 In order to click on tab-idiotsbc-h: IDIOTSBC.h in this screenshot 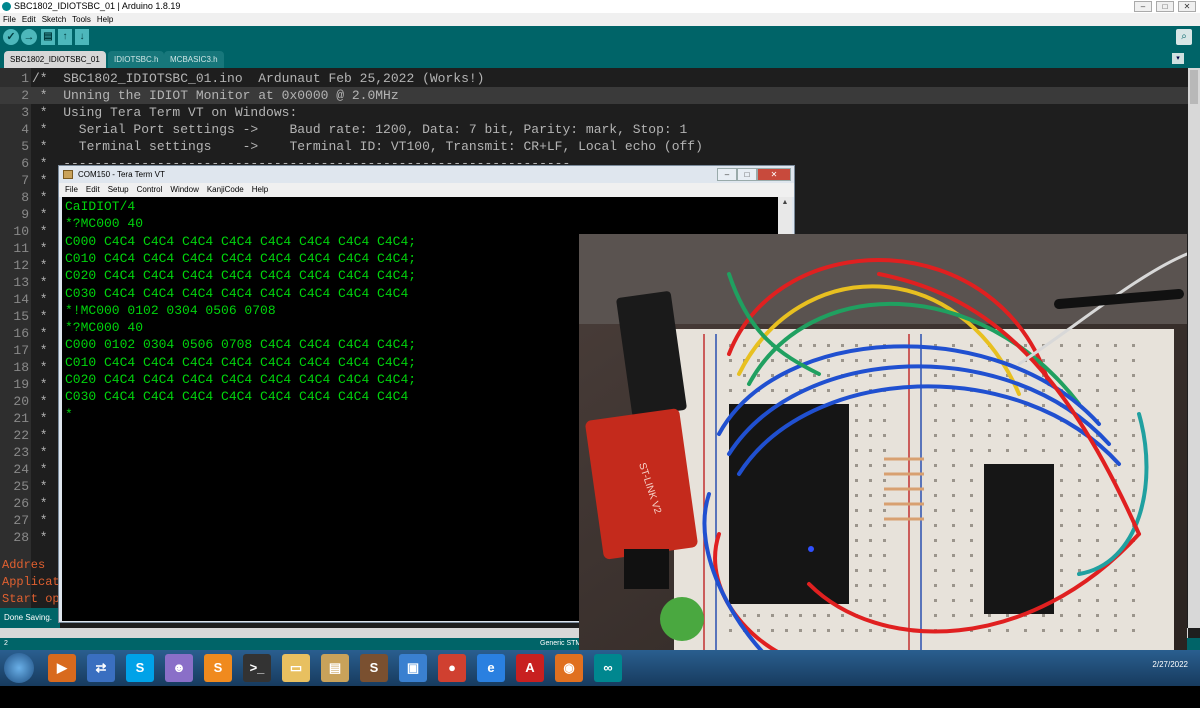, I will do `click(136, 59)`.